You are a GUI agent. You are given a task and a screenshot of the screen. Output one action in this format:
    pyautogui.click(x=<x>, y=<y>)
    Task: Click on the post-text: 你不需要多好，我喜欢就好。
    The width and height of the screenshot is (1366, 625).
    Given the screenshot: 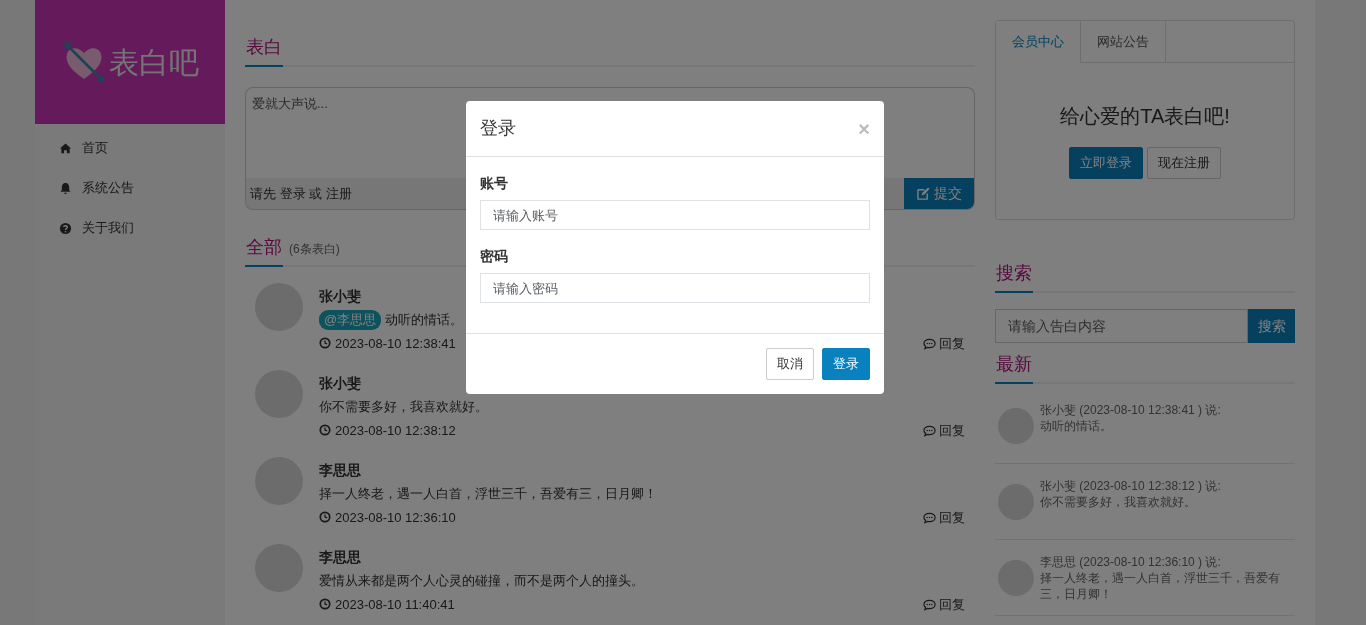 What is the action you would take?
    pyautogui.click(x=403, y=407)
    